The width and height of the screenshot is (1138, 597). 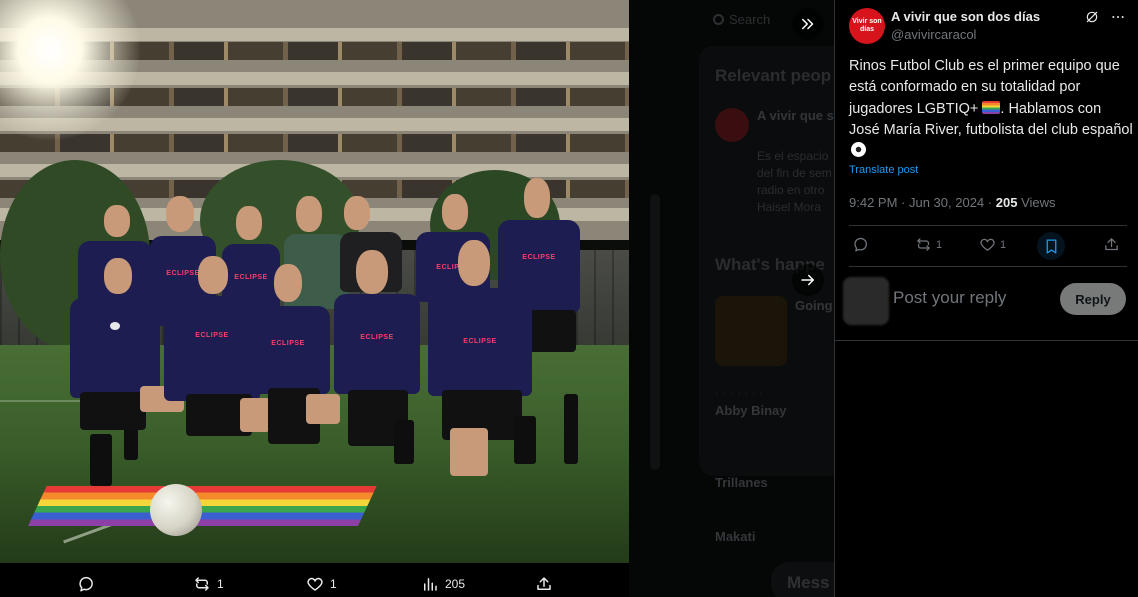 What do you see at coordinates (965, 34) in the screenshot?
I see `author-handle: @avivircaracol` at bounding box center [965, 34].